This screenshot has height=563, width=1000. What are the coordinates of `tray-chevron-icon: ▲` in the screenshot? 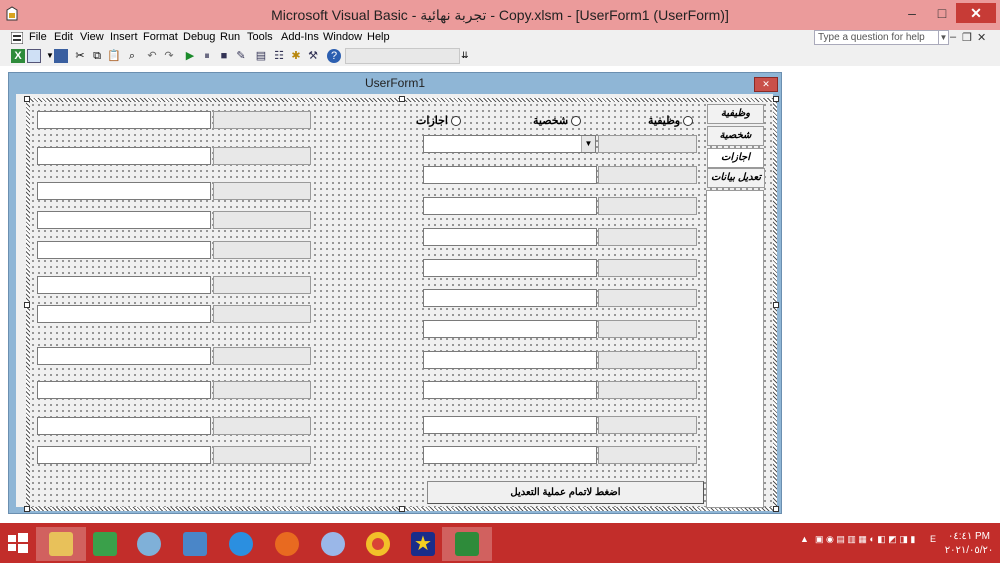 It's located at (804, 539).